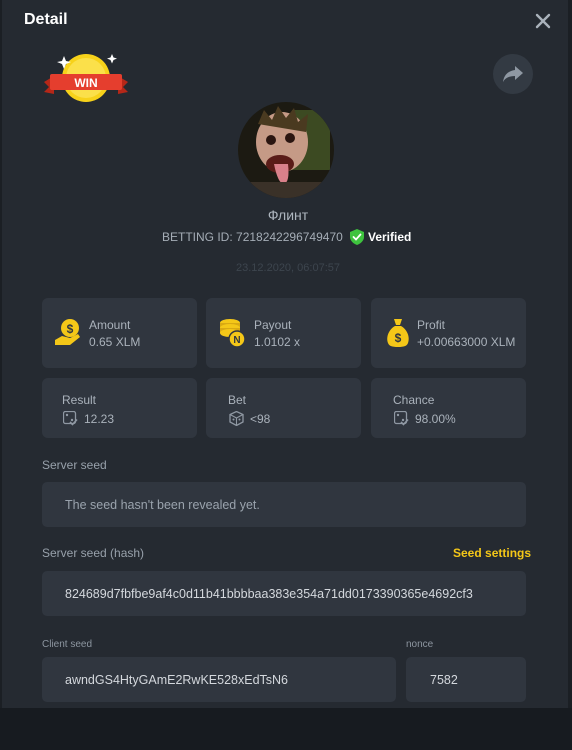 This screenshot has height=750, width=572. I want to click on money-hand-icon: $, so click(67, 332).